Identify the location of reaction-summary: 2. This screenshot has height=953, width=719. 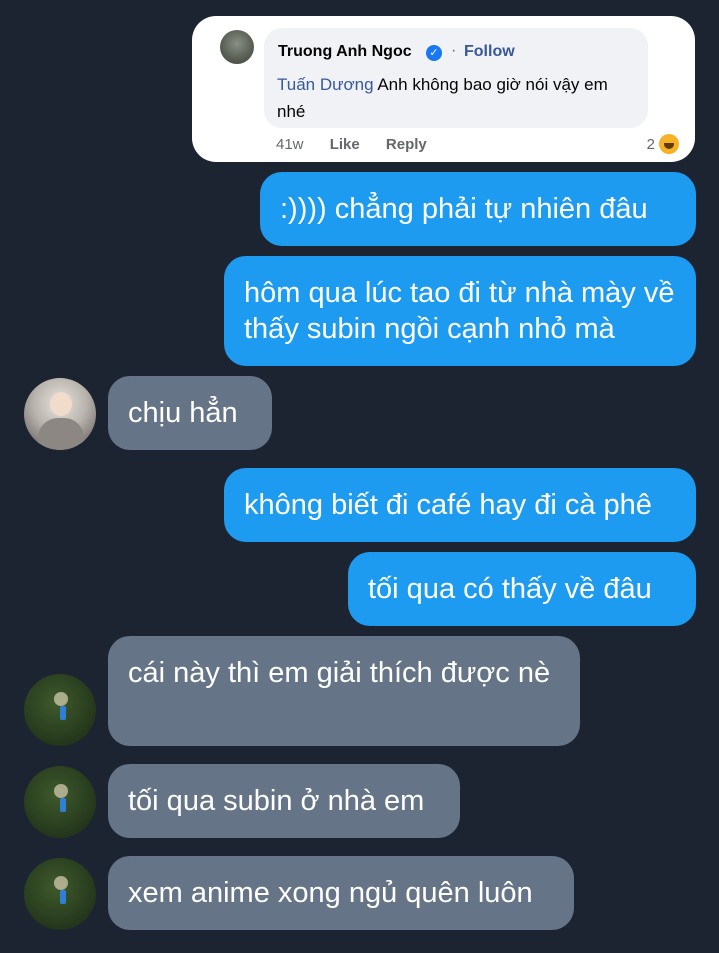
(663, 144).